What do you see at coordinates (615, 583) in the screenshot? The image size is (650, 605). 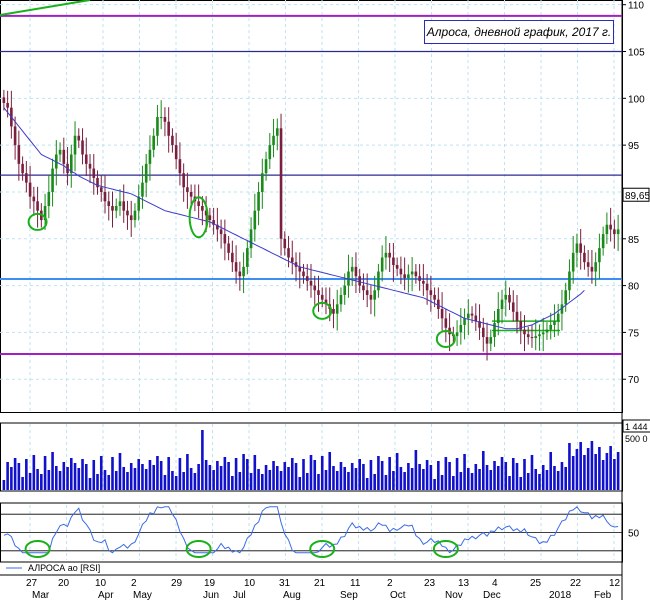 I see `date-day-label: 12` at bounding box center [615, 583].